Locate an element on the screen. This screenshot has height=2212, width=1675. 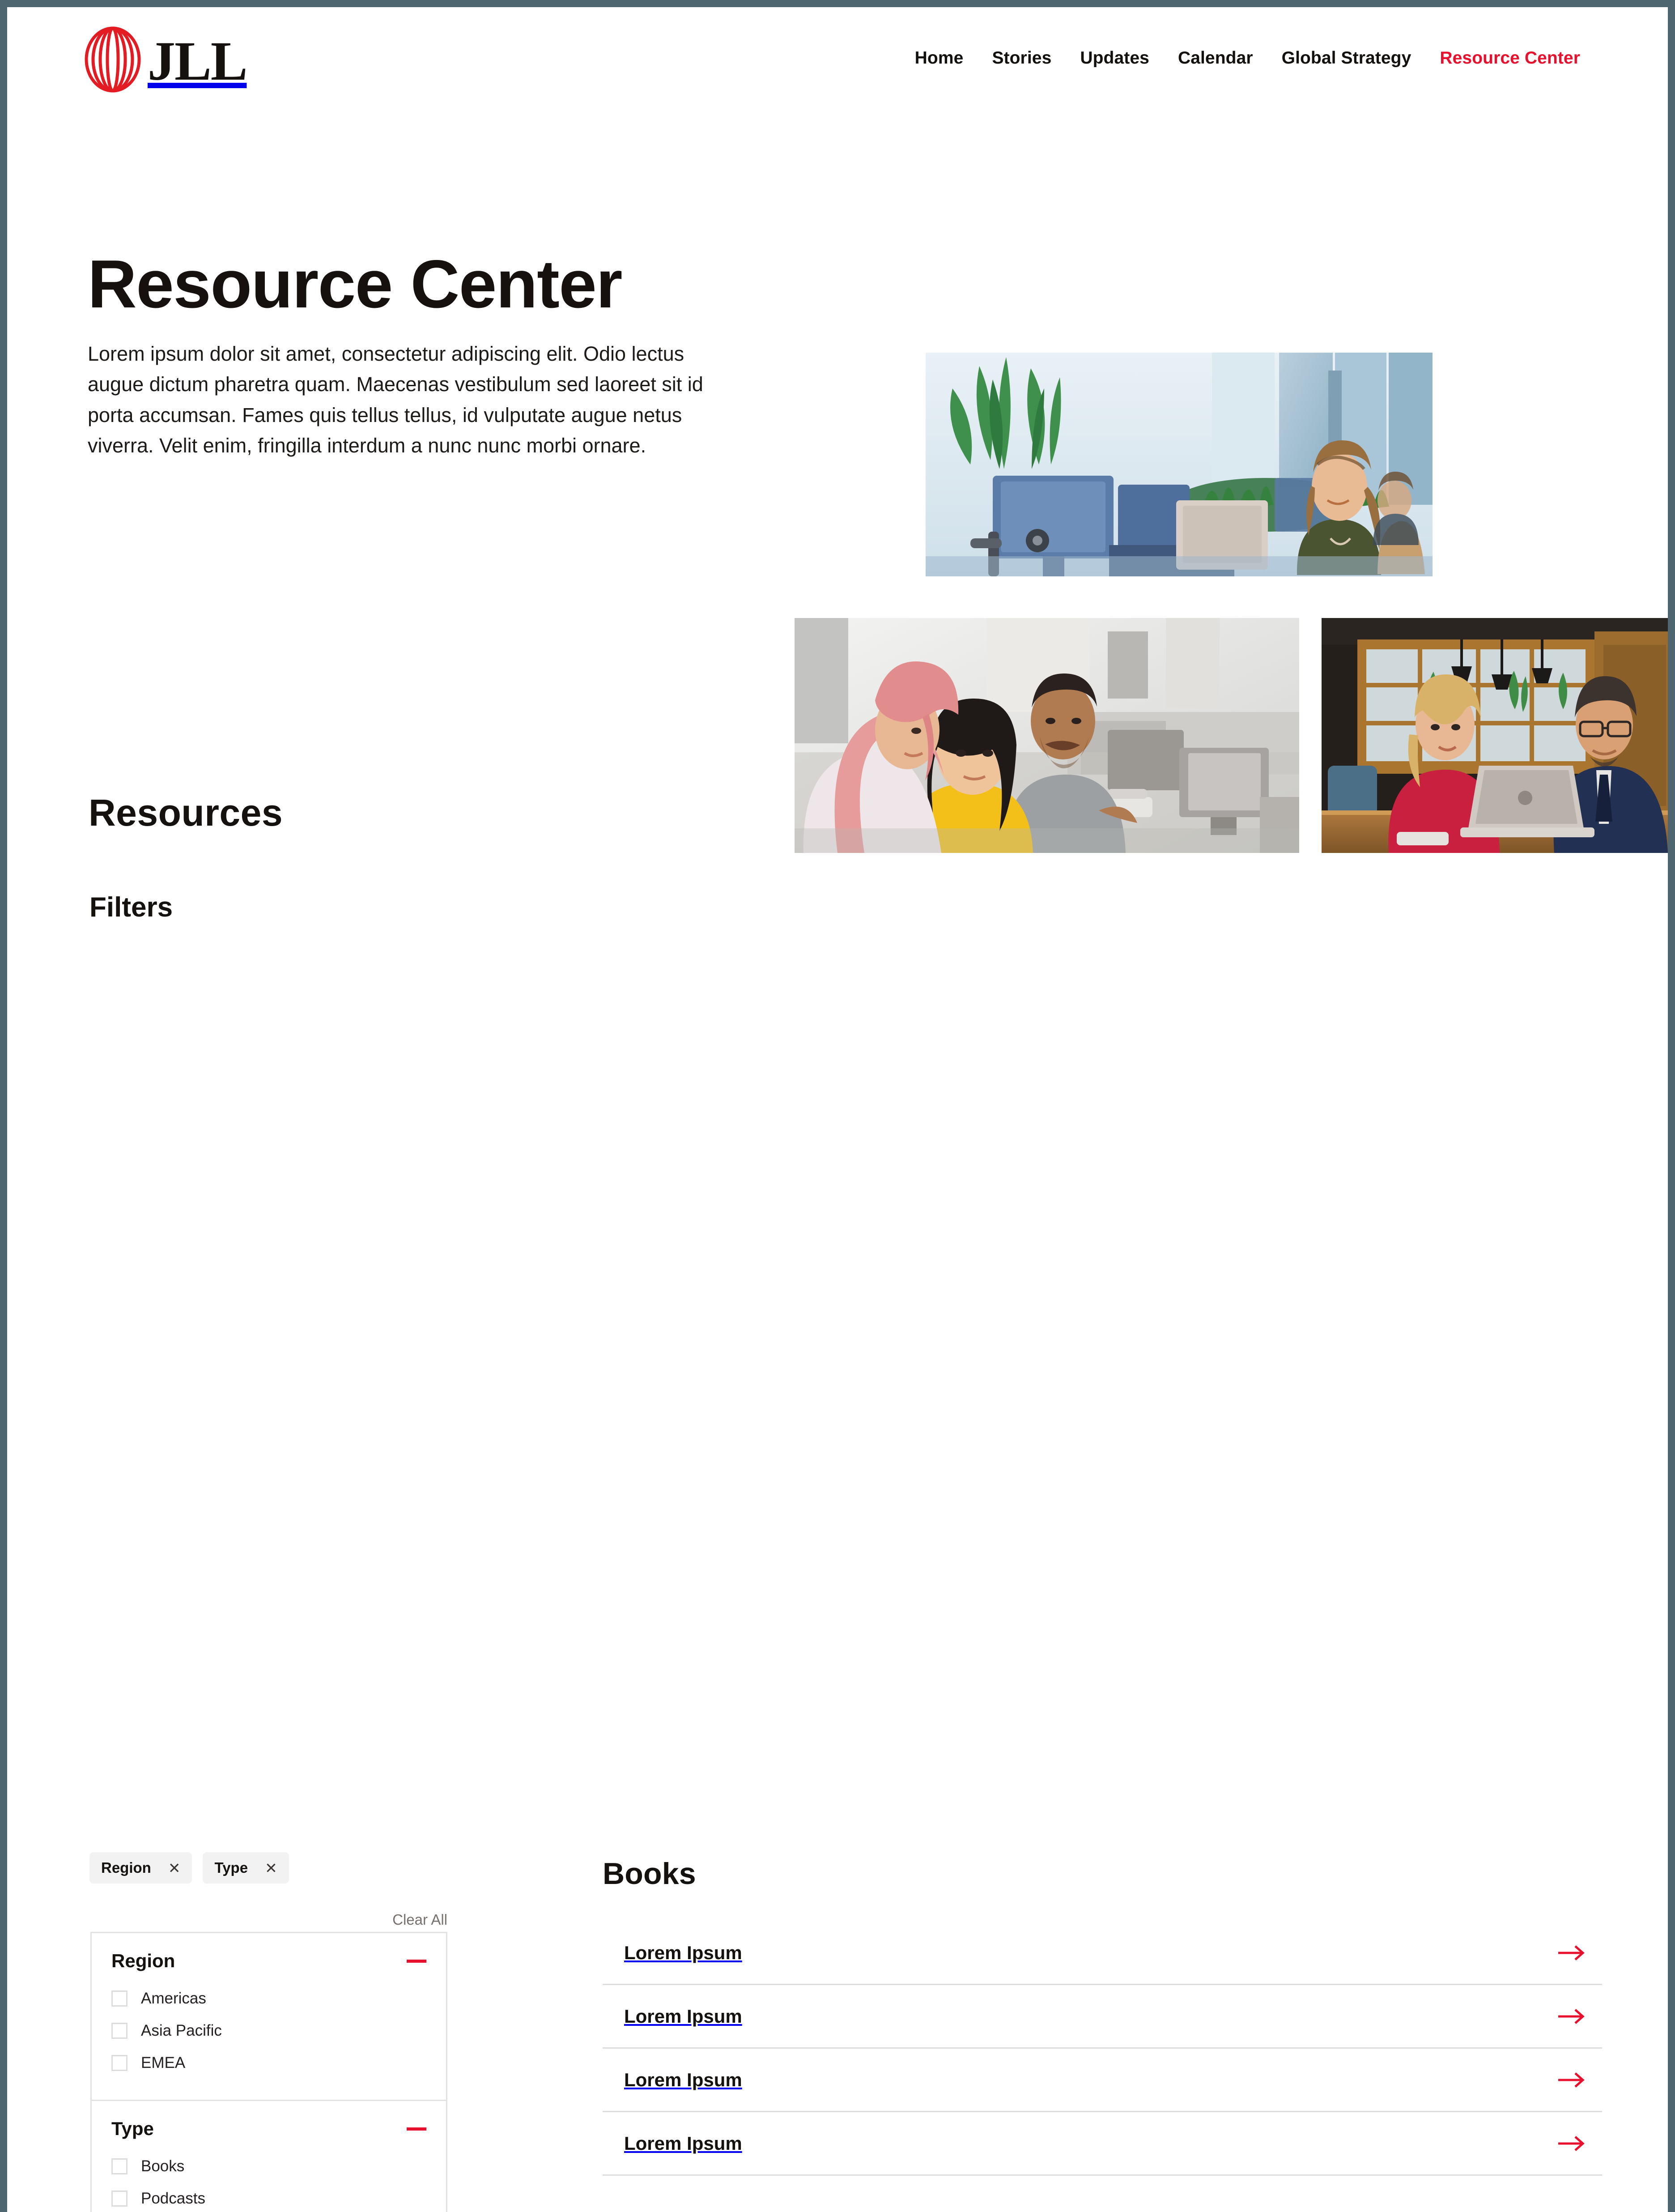
filter-option-asia-pacific: Asia Pacific is located at coordinates (268, 2031).